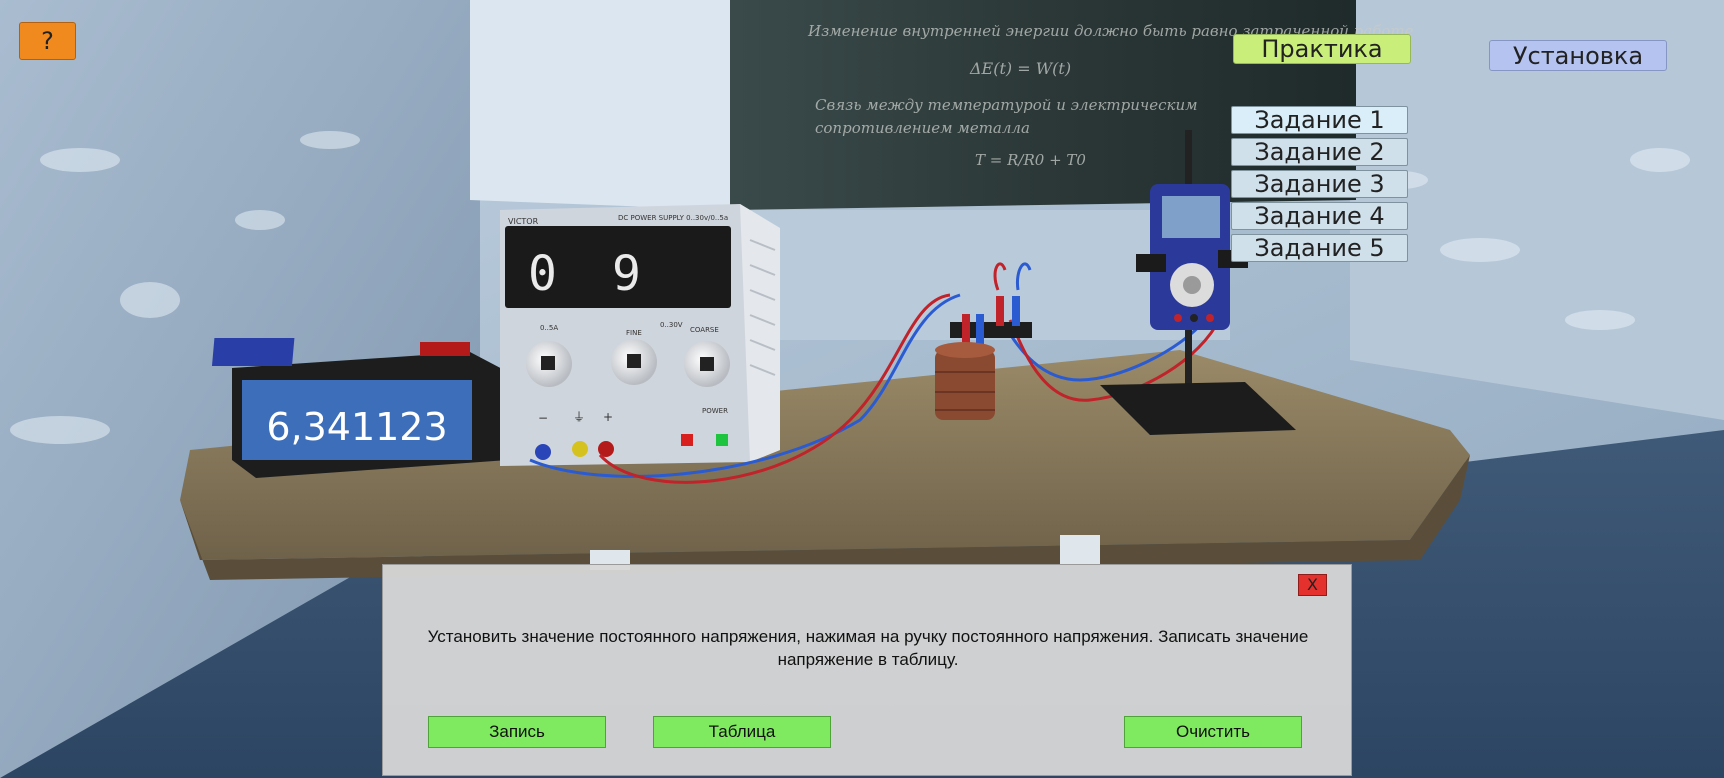 The height and width of the screenshot is (778, 1724). I want to click on psu-plus-label: +, so click(608, 417).